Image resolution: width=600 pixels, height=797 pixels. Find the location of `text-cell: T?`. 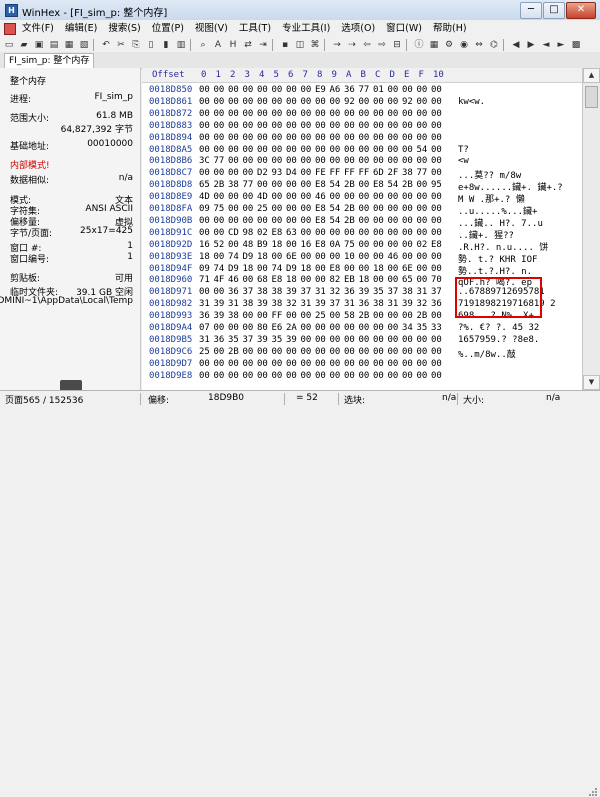

text-cell: T? is located at coordinates (519, 150).